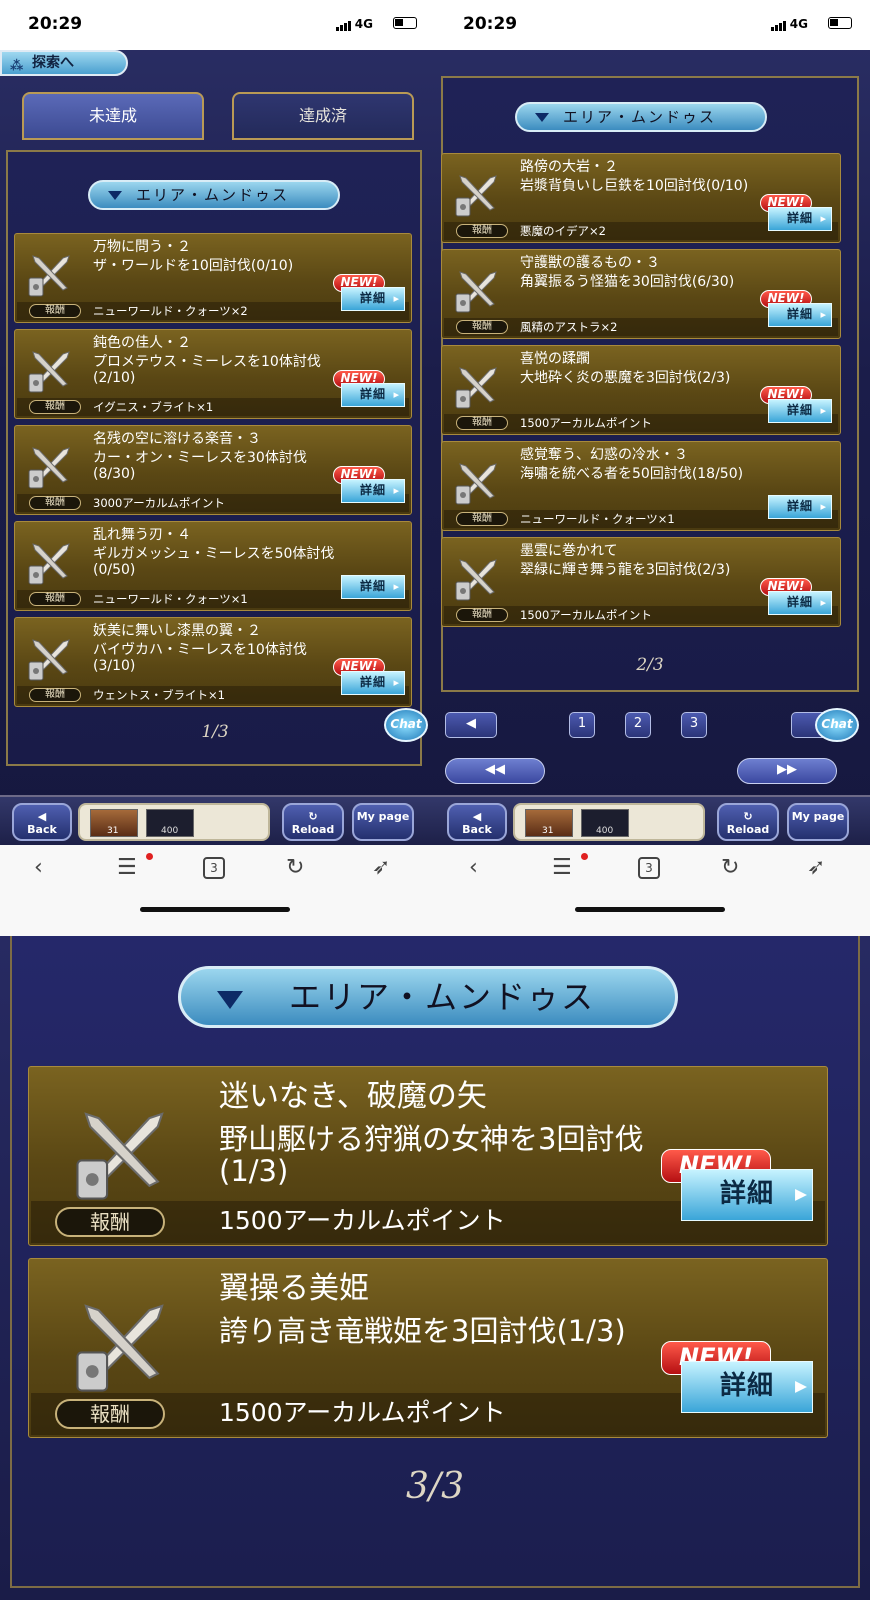  I want to click on mission-title: 名残の空に溶ける楽音・３, so click(177, 439).